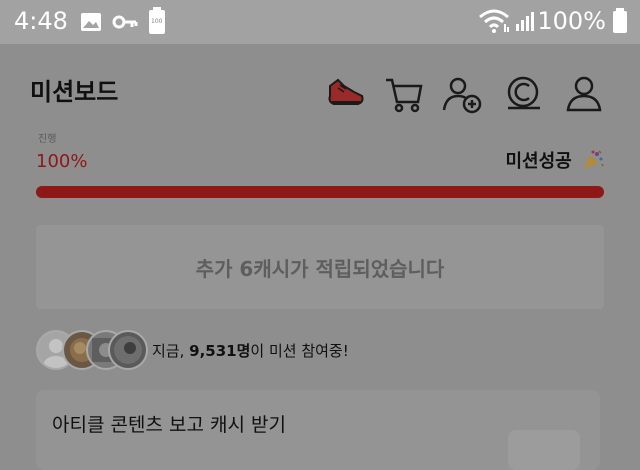  Describe the element at coordinates (320, 22) in the screenshot. I see `status-bar: 4:48 100 100%` at that location.